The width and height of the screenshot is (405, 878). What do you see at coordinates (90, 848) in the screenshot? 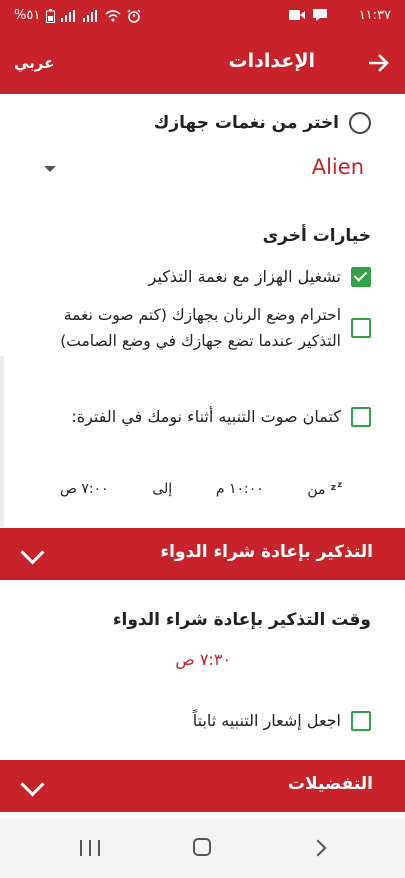
I see `recent-apps-icon` at bounding box center [90, 848].